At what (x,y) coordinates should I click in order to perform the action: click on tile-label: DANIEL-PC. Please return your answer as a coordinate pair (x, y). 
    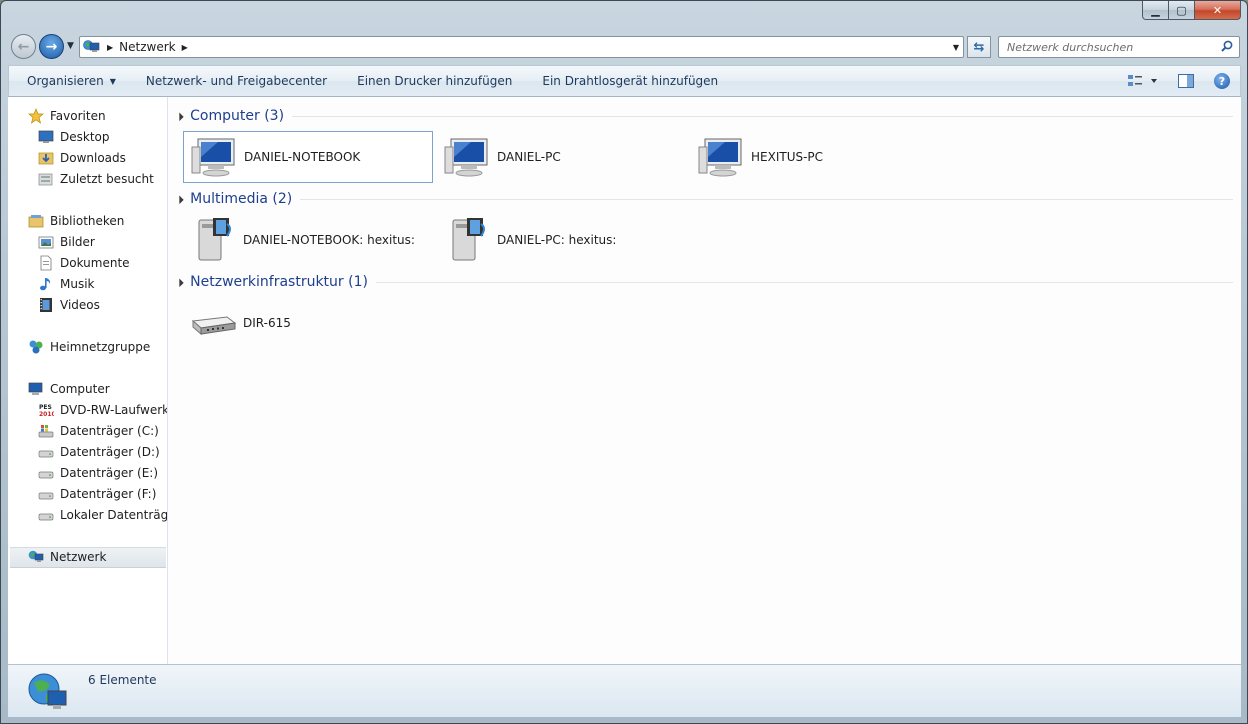
    Looking at the image, I should click on (529, 157).